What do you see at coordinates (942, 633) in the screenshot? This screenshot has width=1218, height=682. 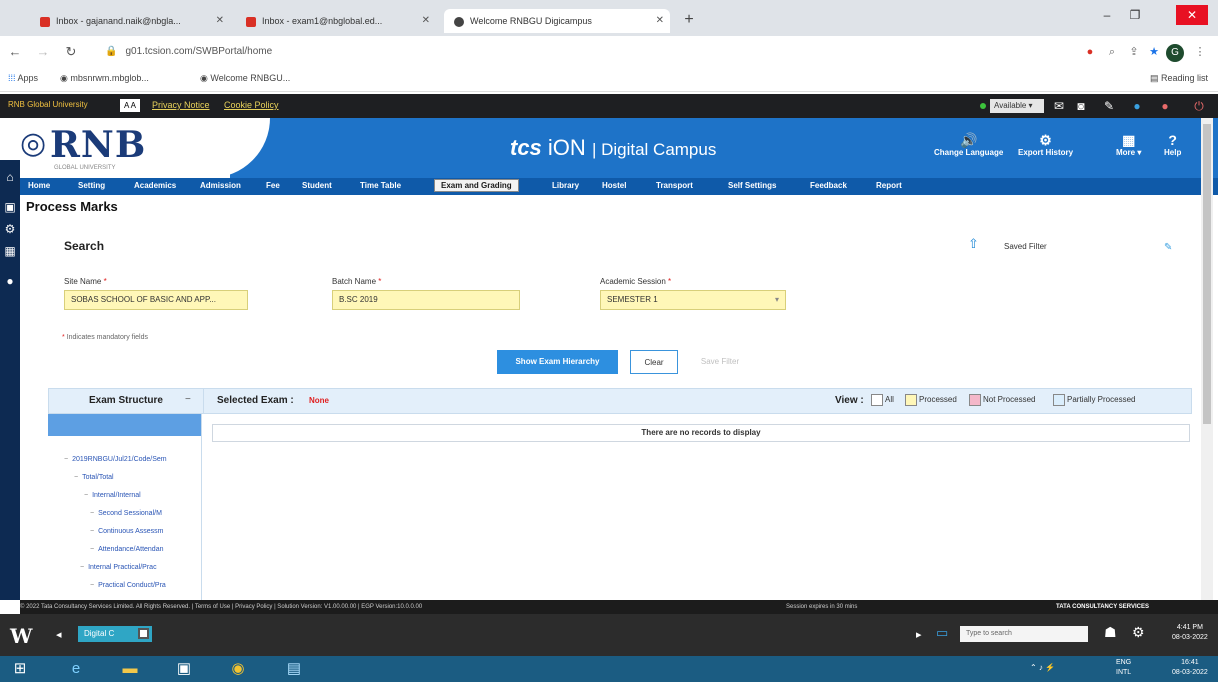 I see `folder-icon: ▭` at bounding box center [942, 633].